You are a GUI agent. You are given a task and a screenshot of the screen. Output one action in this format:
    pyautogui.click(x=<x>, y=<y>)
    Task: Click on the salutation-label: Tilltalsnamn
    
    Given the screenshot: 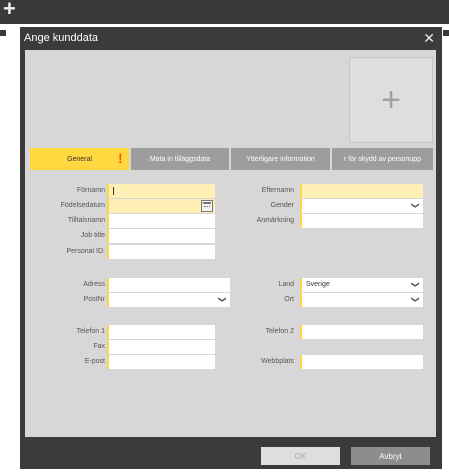 What is the action you would take?
    pyautogui.click(x=86, y=220)
    